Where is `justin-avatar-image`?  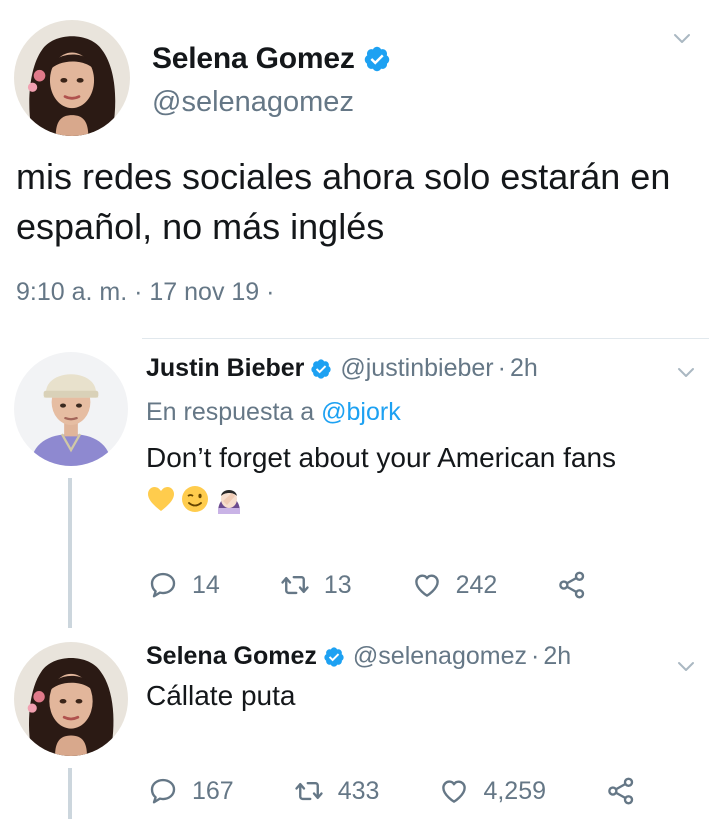
justin-avatar-image is located at coordinates (71, 409).